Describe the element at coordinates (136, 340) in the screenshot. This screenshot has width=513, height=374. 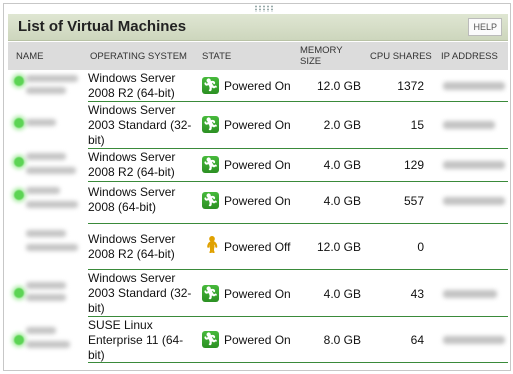
I see `os-cell: SUSE Linux Enterprise 11 (64-bit)` at that location.